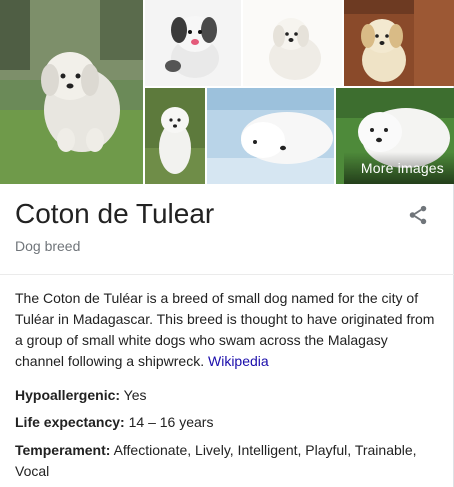 The image size is (454, 487). I want to click on more-images-link: More images, so click(399, 168).